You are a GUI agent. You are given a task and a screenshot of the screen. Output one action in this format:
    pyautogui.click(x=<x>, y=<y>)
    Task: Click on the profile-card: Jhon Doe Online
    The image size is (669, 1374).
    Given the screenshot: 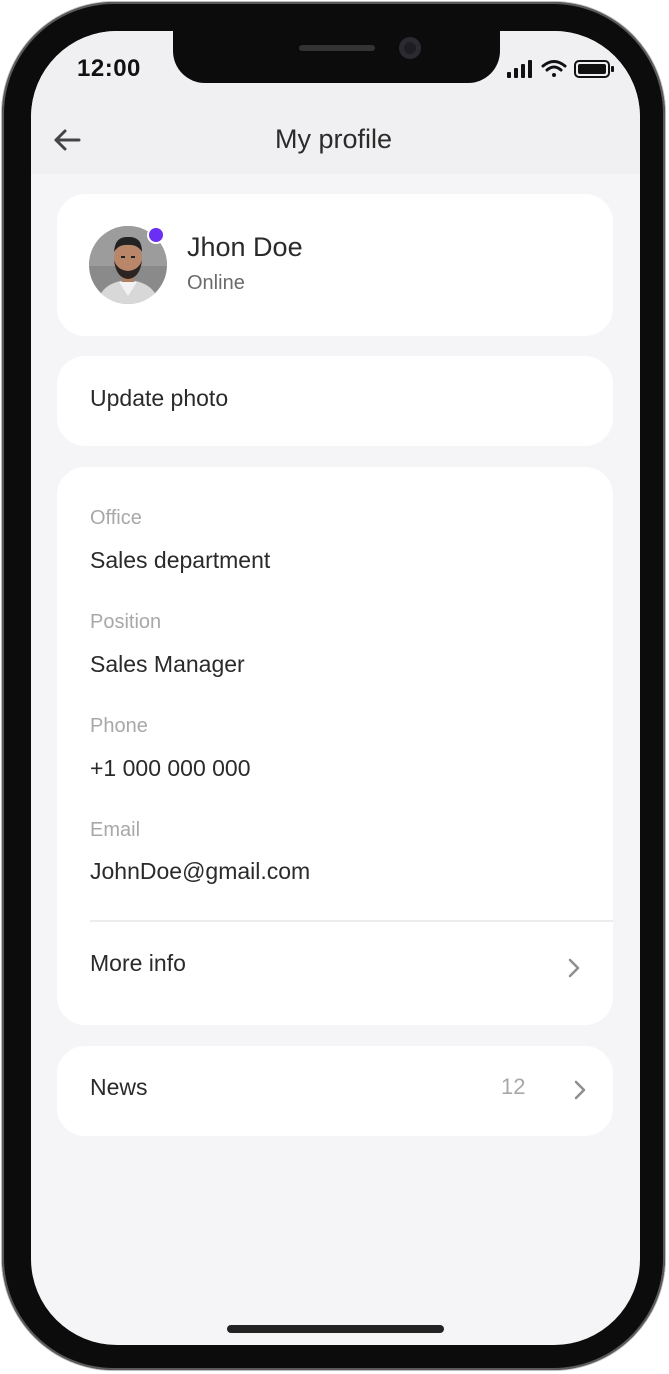 What is the action you would take?
    pyautogui.click(x=335, y=265)
    